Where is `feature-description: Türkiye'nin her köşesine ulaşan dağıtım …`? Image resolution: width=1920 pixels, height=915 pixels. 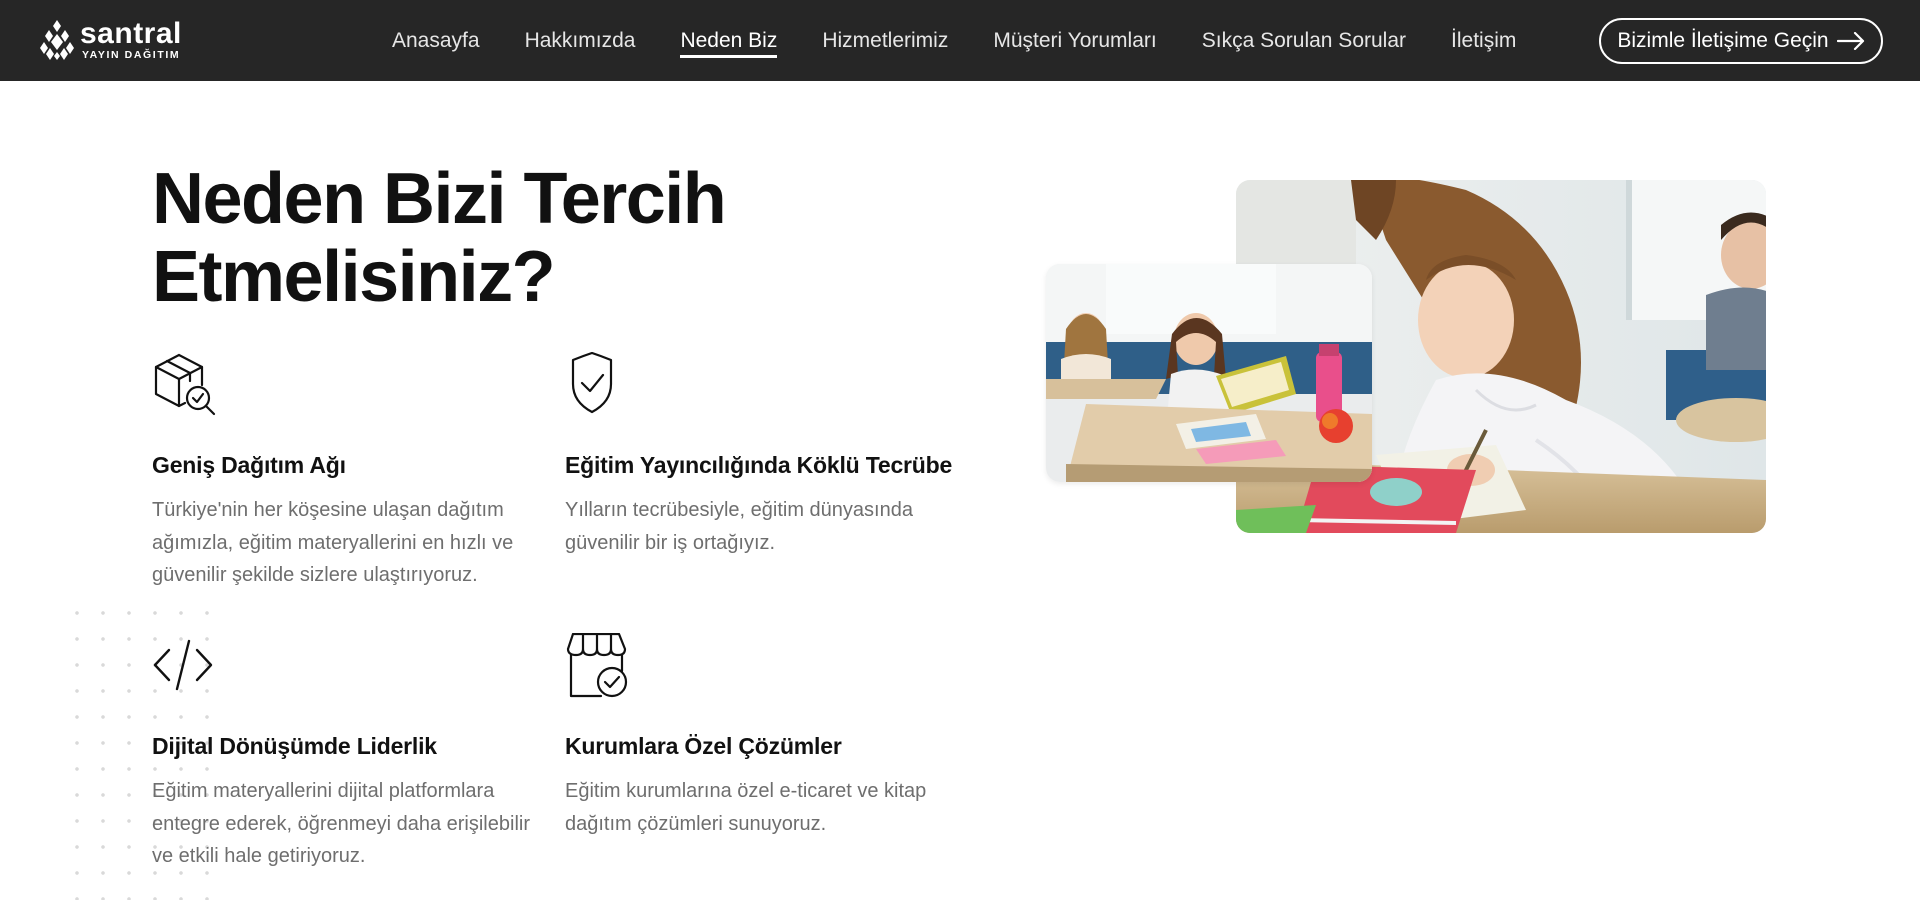
feature-description: Türkiye'nin her köşesine ulaşan dağıtım … is located at coordinates (333, 542).